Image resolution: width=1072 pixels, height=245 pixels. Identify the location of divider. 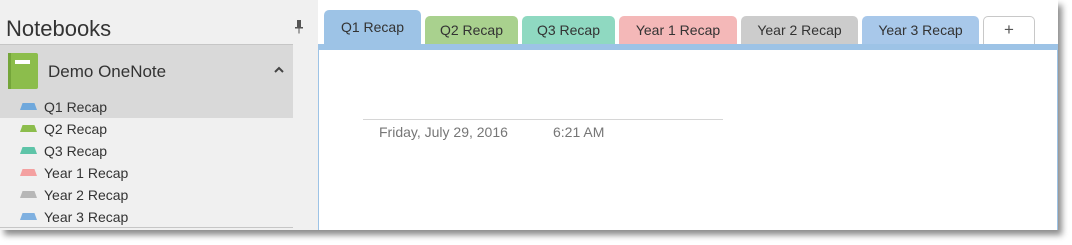
(146, 227).